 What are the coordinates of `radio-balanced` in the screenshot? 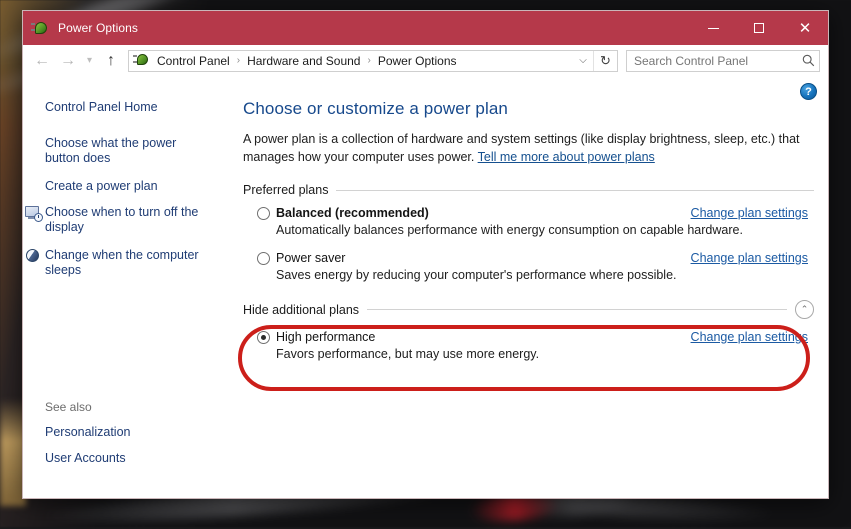 It's located at (263, 213).